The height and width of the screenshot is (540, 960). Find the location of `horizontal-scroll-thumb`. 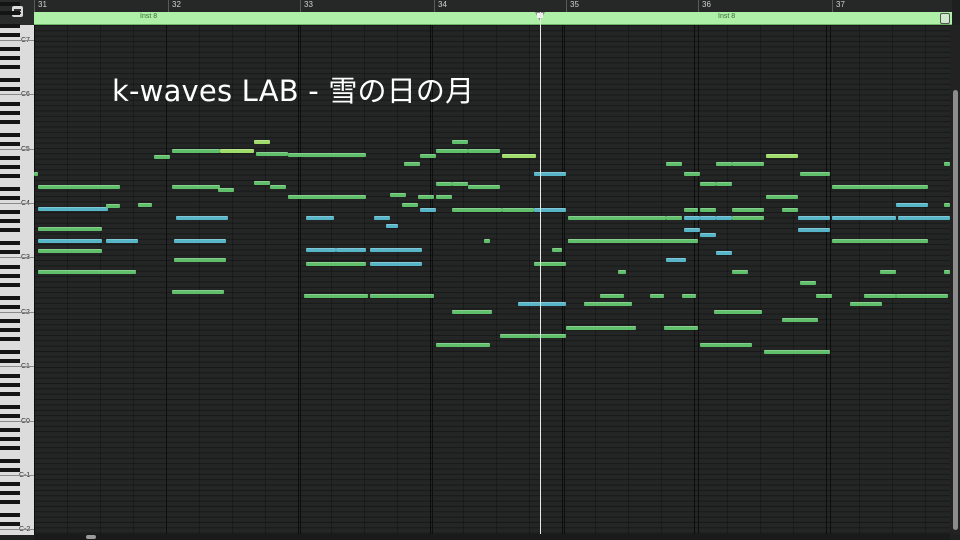

horizontal-scroll-thumb is located at coordinates (91, 537).